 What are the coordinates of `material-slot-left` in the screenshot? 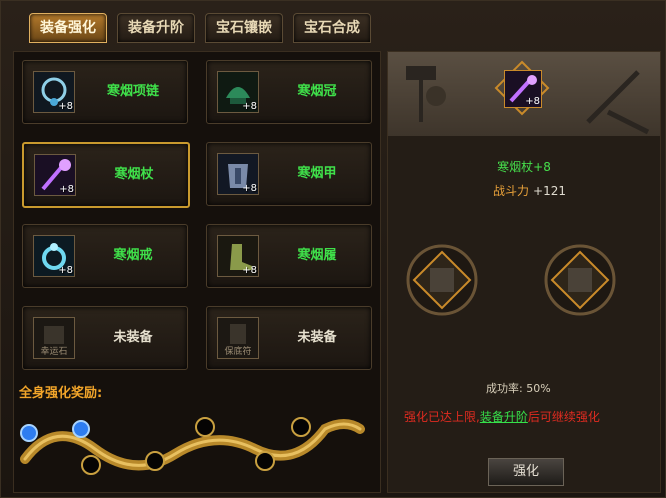 It's located at (442, 280).